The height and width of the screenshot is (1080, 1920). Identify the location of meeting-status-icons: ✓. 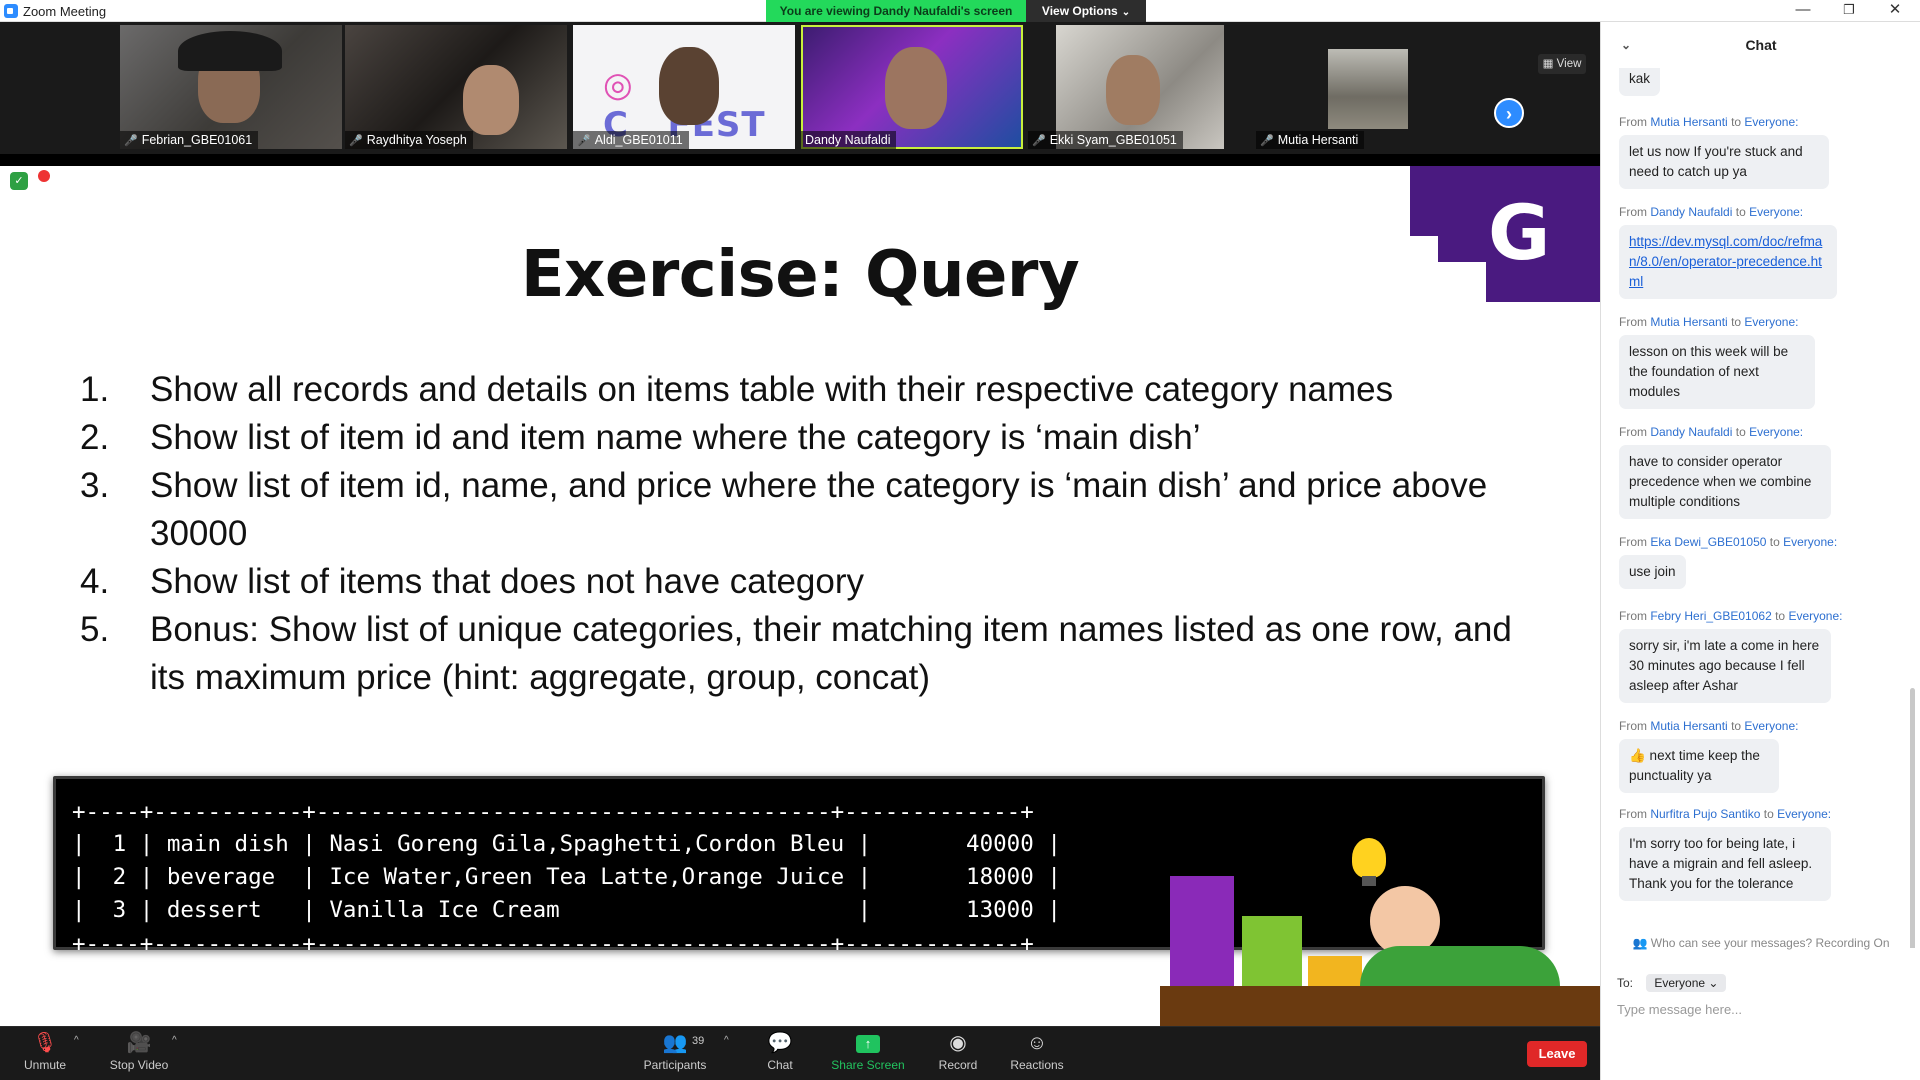
(30, 180).